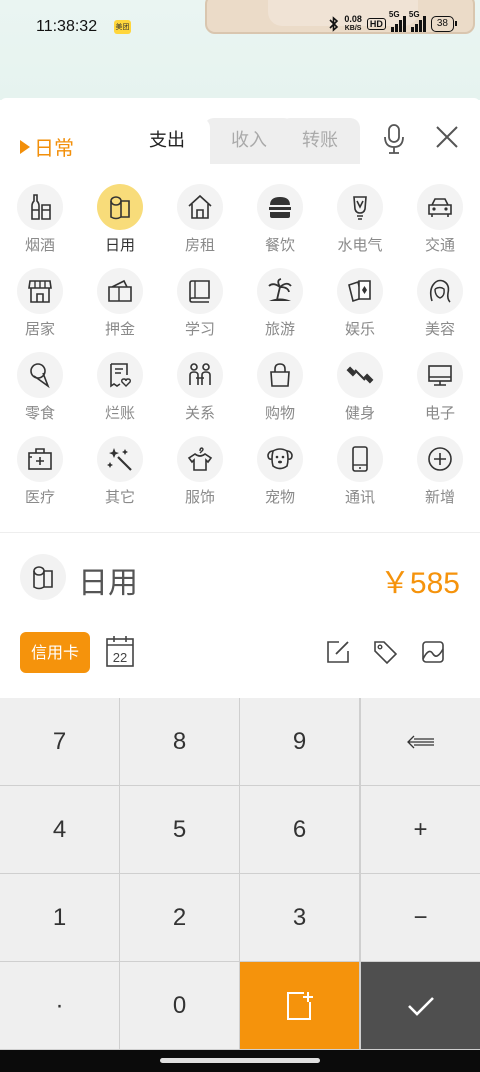 This screenshot has height=1072, width=480. I want to click on backspace-key, so click(420, 741).